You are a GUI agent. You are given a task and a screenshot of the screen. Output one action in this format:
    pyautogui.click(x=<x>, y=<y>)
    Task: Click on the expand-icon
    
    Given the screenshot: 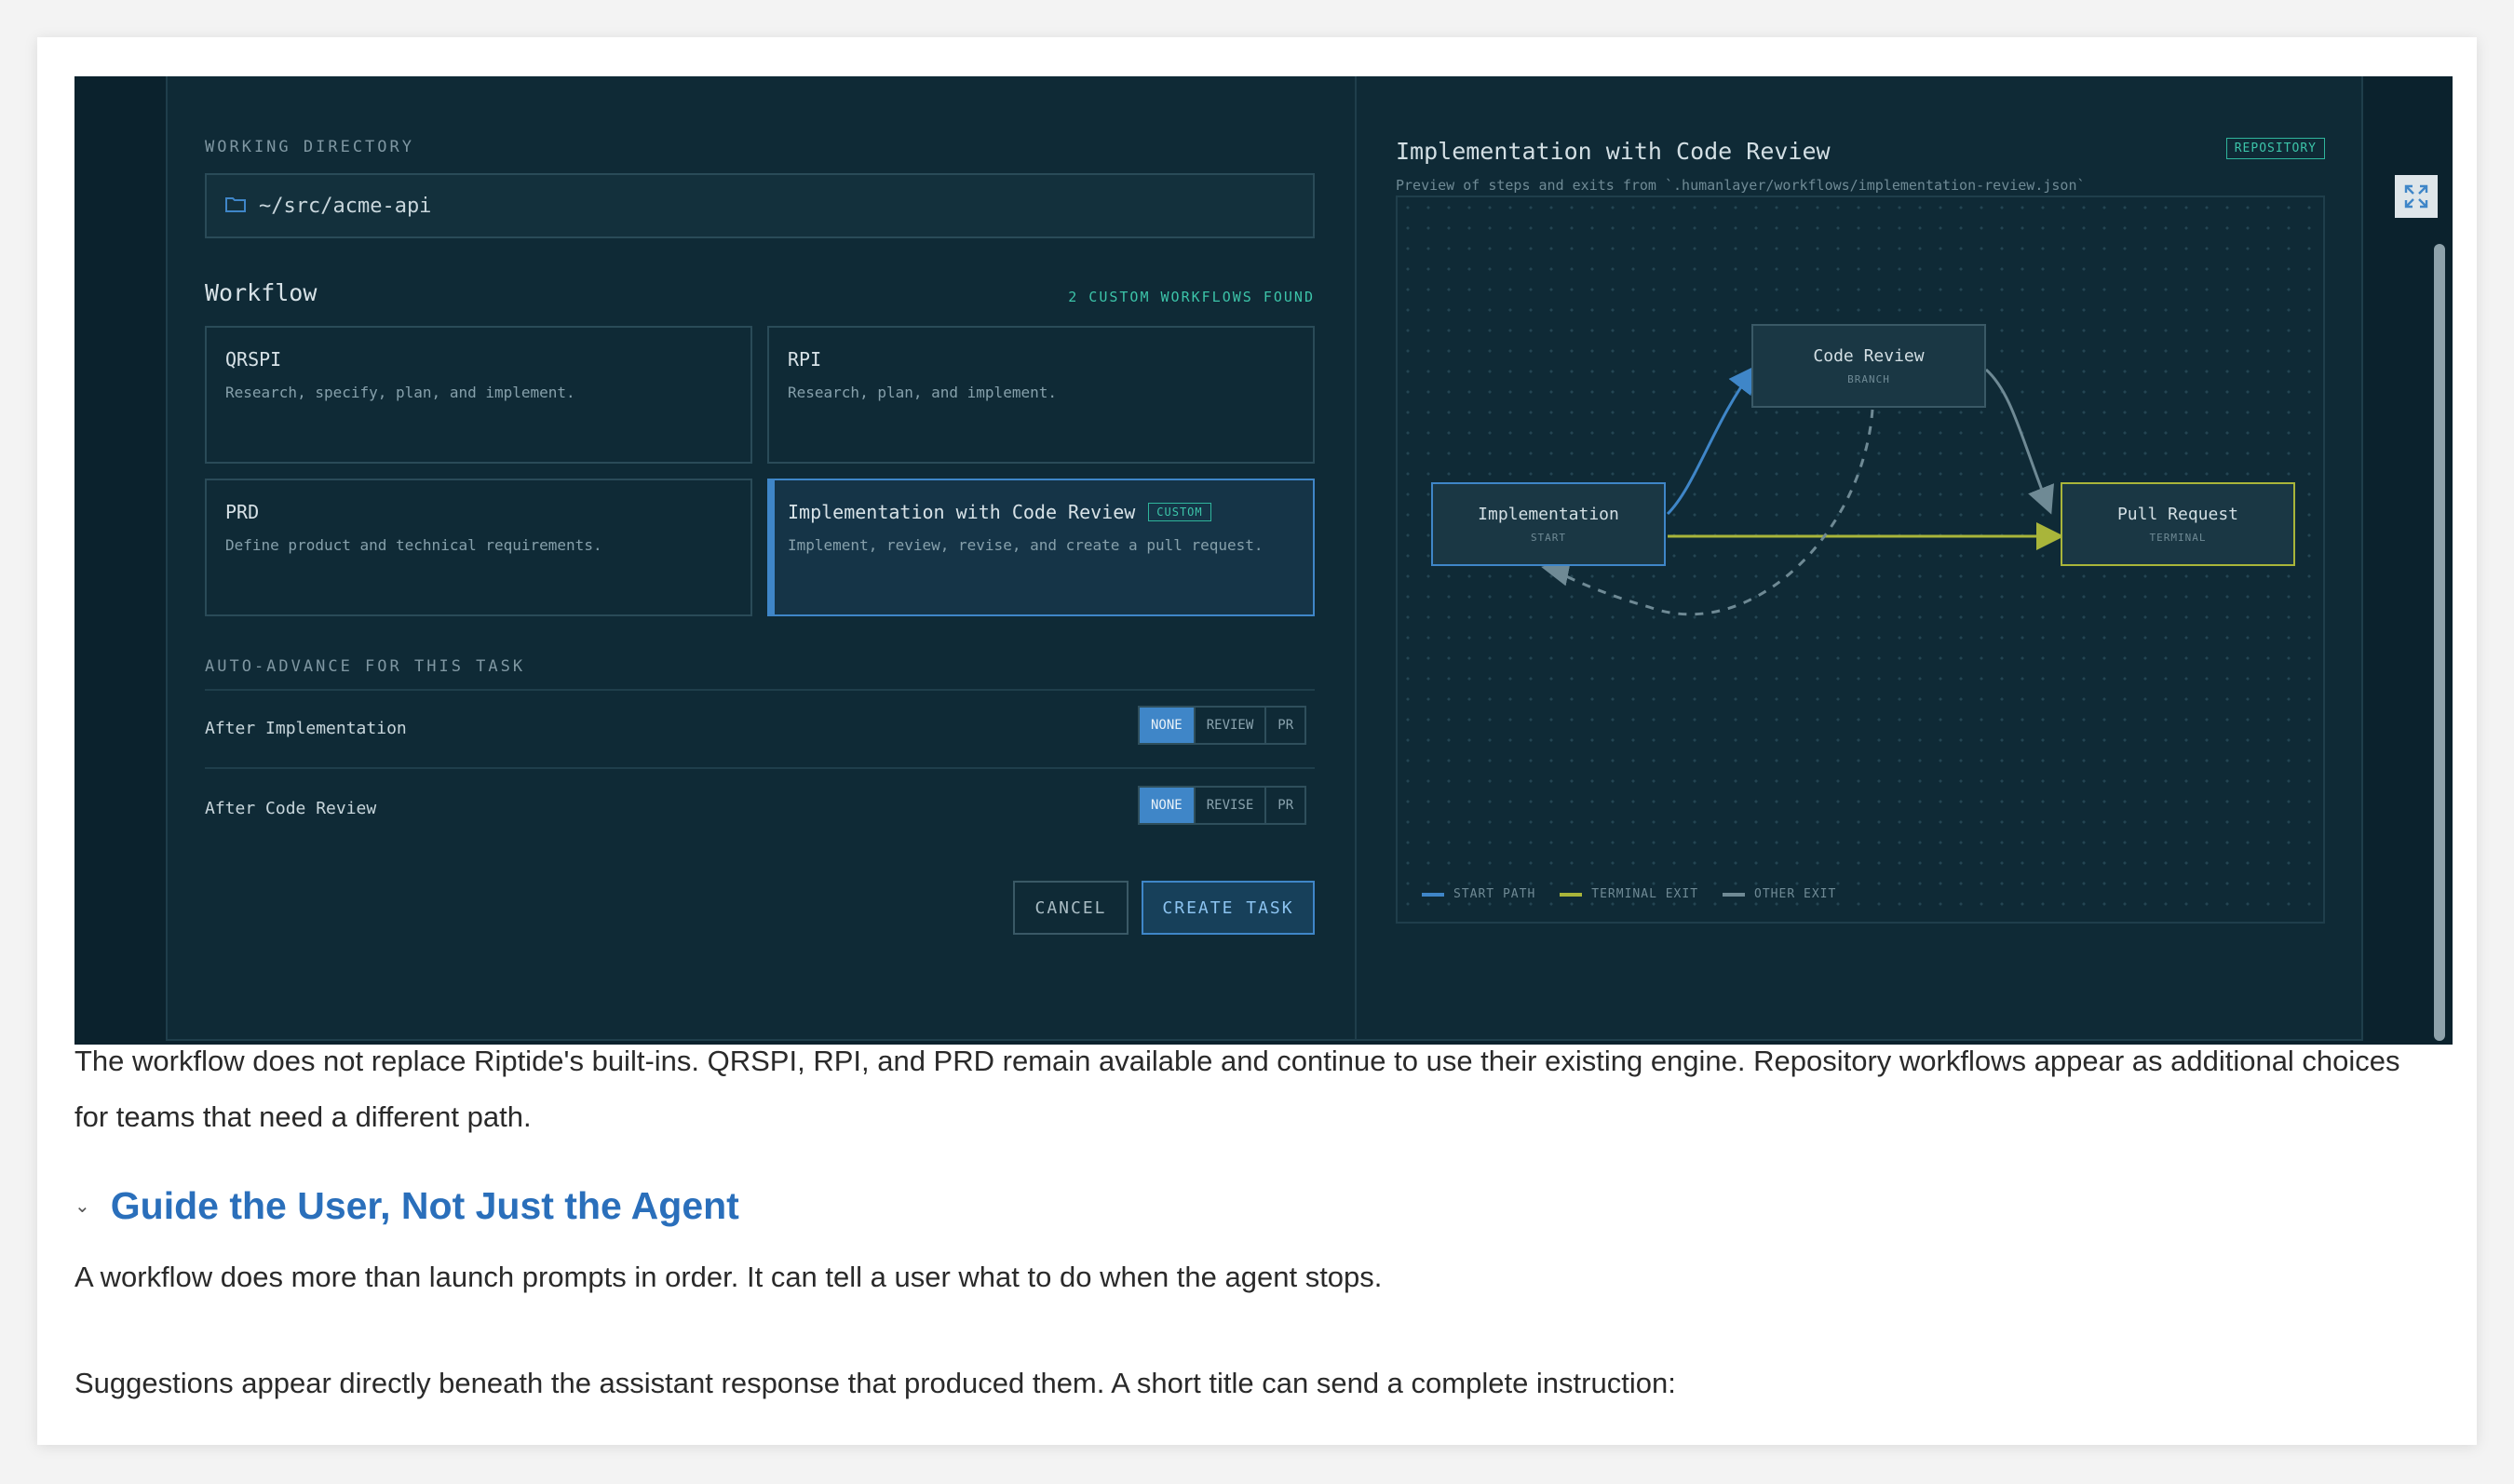 What is the action you would take?
    pyautogui.click(x=2417, y=196)
    